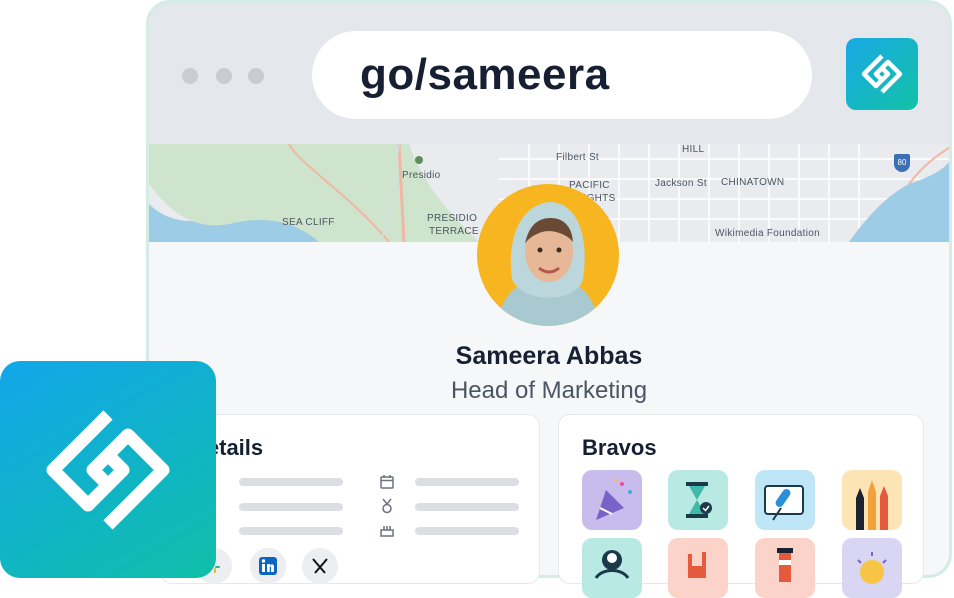 The image size is (954, 598). What do you see at coordinates (549, 390) in the screenshot?
I see `profile-title: Head of Marketing` at bounding box center [549, 390].